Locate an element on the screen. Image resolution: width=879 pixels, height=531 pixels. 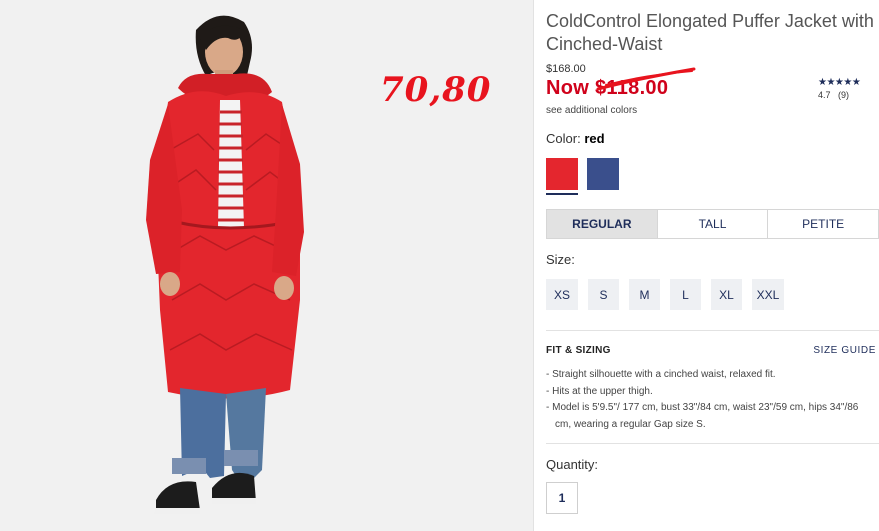
size-option-xl: XL is located at coordinates (726, 294).